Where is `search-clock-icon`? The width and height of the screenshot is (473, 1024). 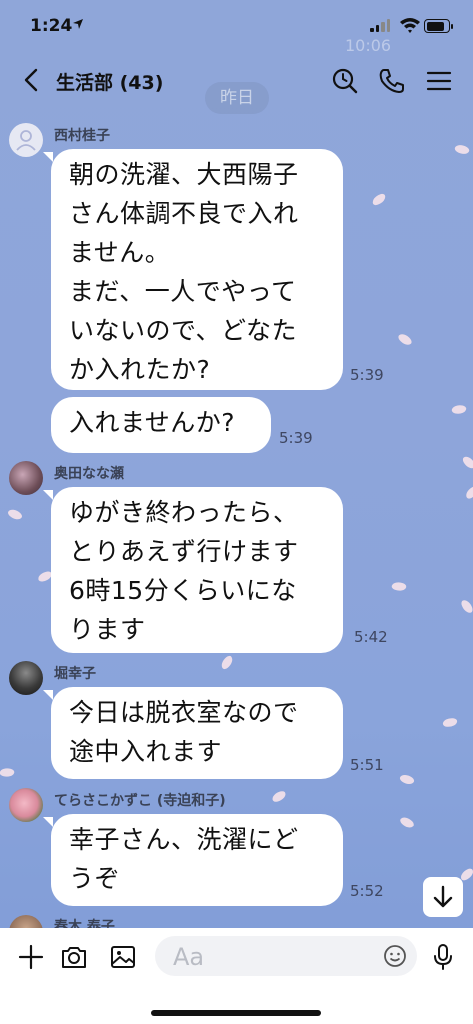
search-clock-icon is located at coordinates (345, 81).